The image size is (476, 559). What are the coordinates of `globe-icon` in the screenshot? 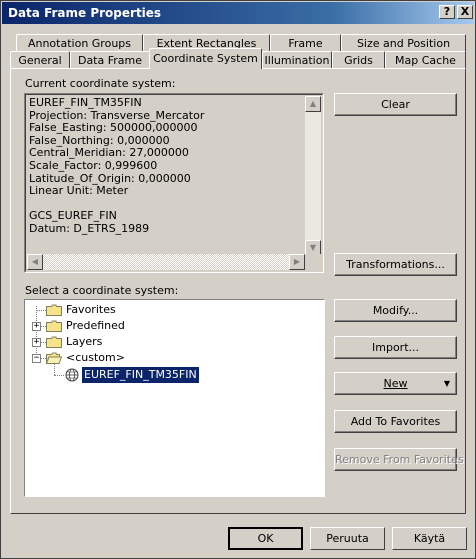 It's located at (72, 375).